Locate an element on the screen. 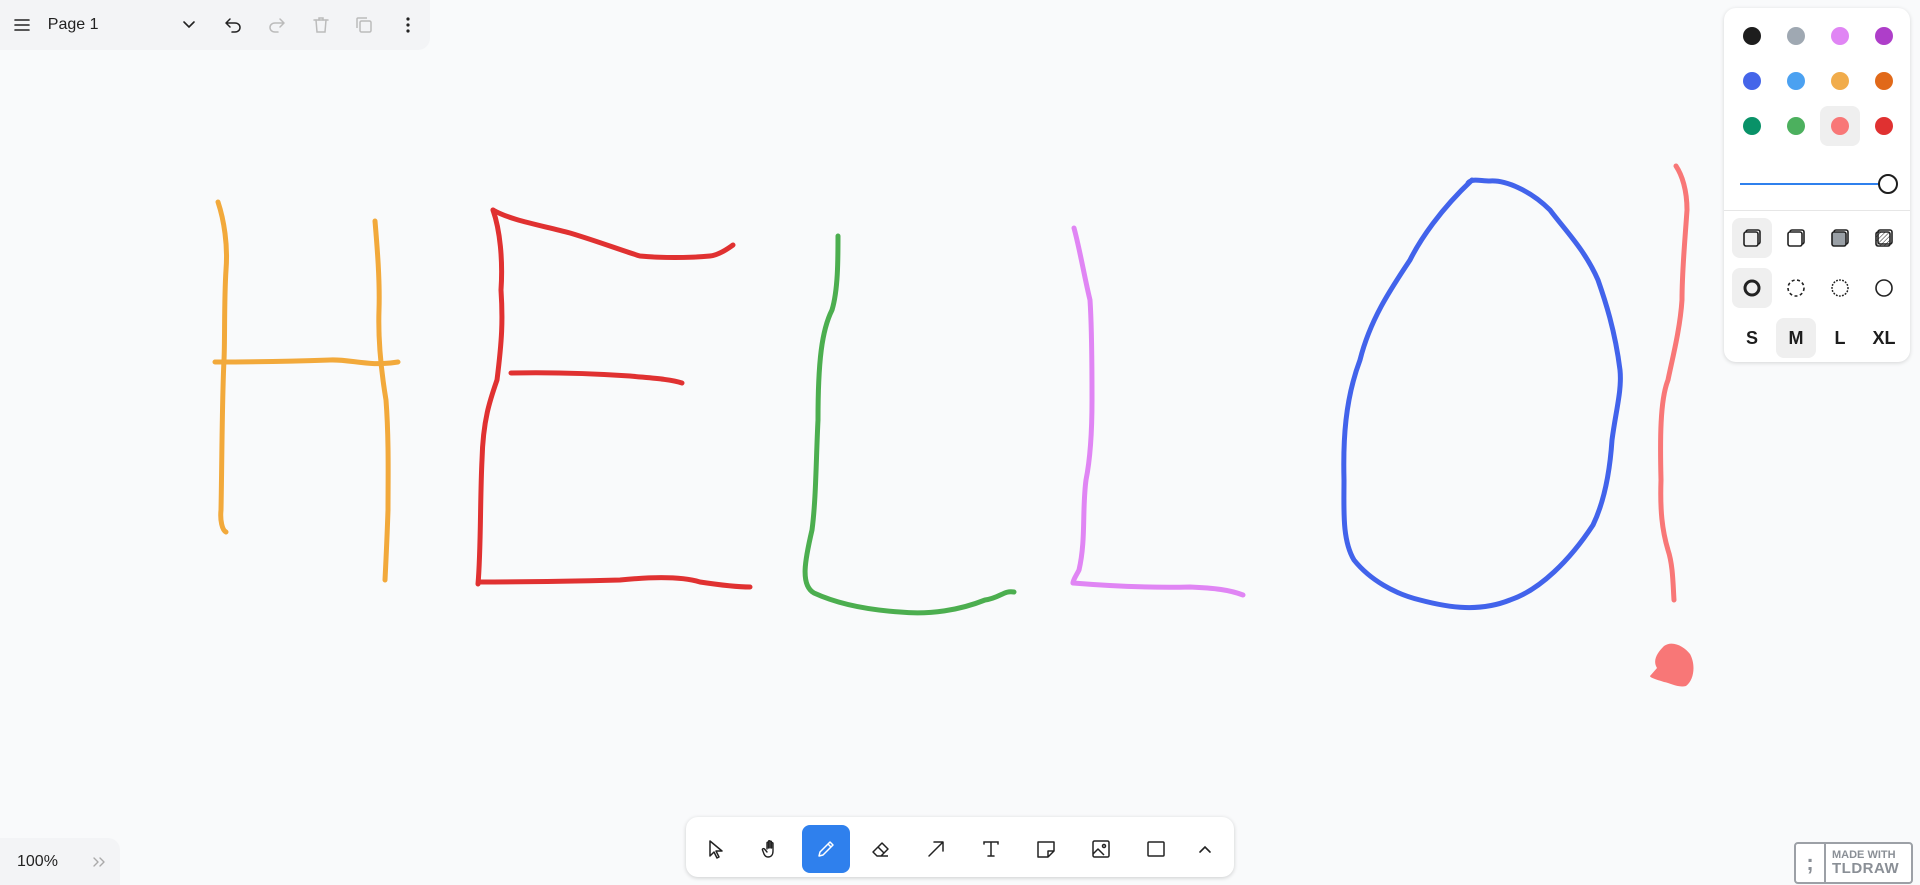 This screenshot has height=885, width=1920. zoom-panel: 100% is located at coordinates (60, 861).